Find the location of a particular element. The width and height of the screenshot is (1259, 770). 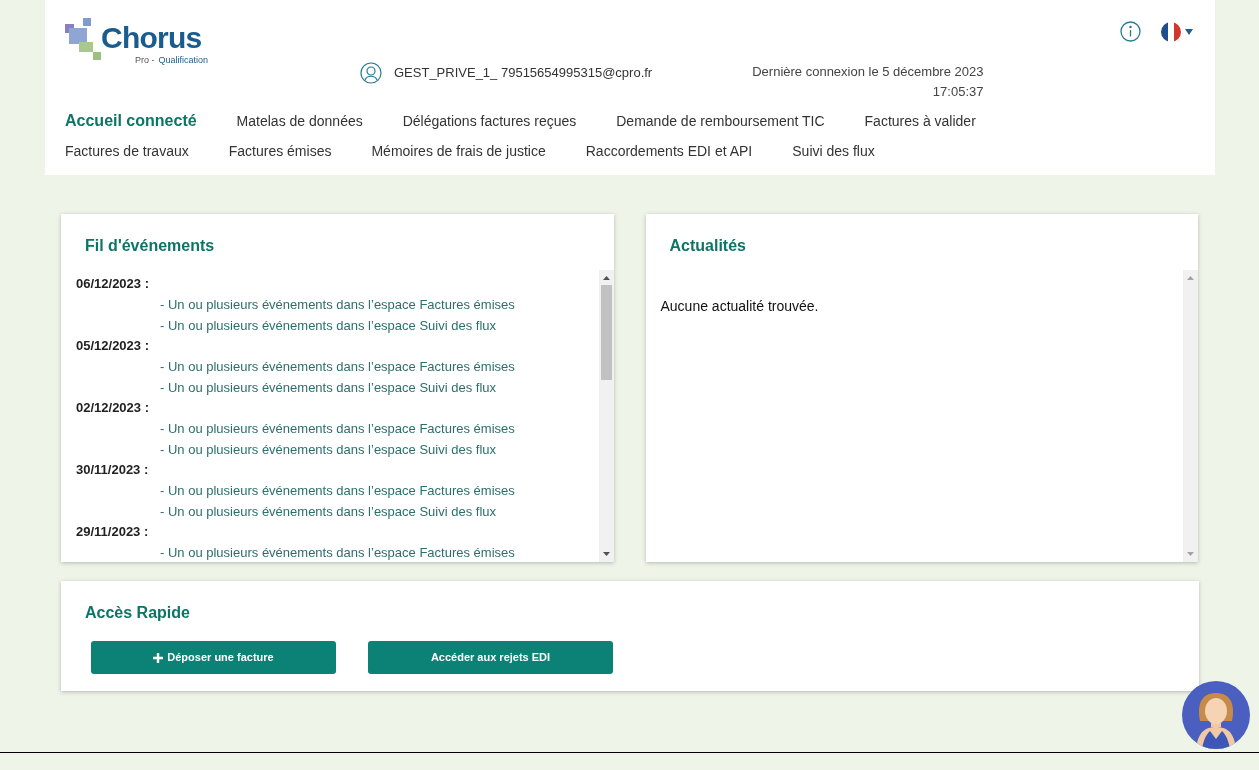

news-title: Actualités is located at coordinates (707, 246).